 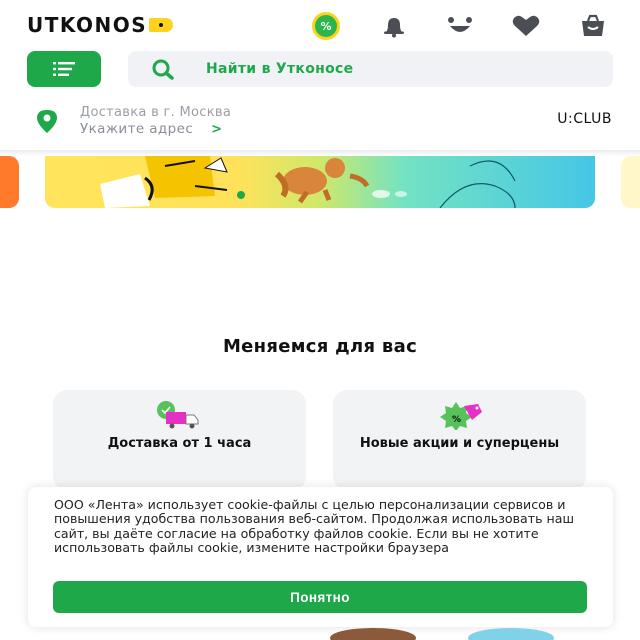 I want to click on cart-button, so click(x=593, y=26).